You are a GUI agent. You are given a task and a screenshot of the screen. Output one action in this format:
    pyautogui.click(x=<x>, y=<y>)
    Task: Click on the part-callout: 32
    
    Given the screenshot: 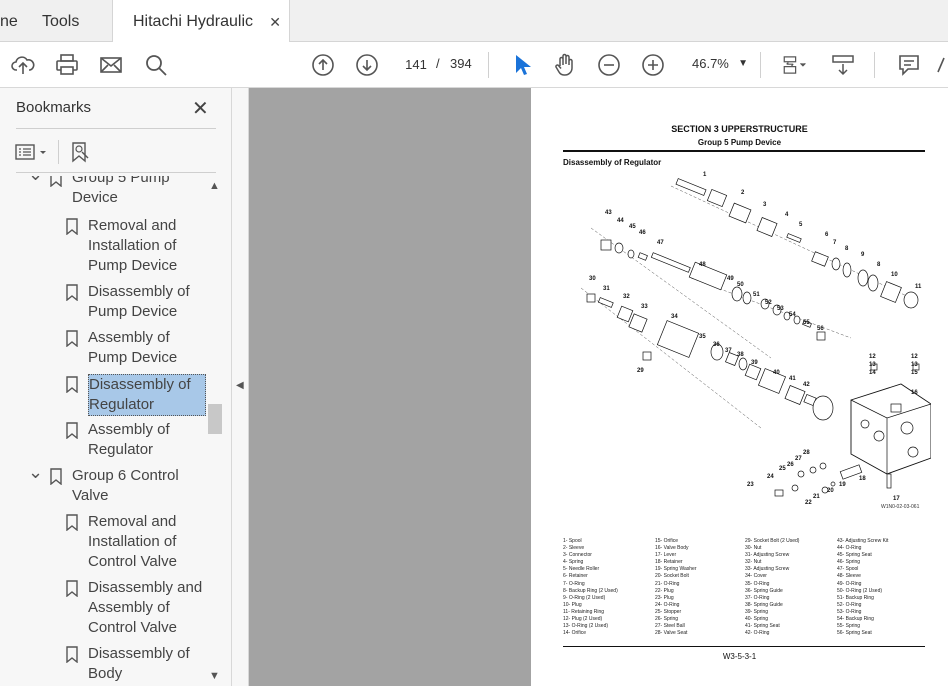 What is the action you would take?
    pyautogui.click(x=626, y=297)
    